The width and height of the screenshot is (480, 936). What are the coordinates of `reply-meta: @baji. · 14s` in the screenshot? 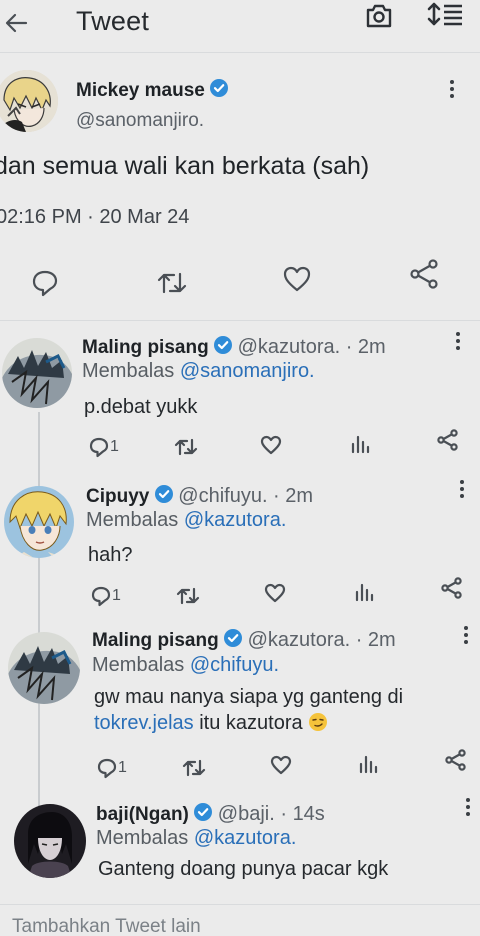 It's located at (271, 814).